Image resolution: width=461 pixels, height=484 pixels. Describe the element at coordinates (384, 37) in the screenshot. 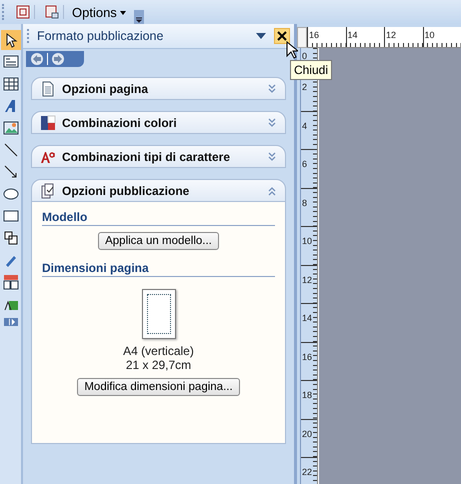

I see `horizontal-ruler: 16 14 12 10` at that location.